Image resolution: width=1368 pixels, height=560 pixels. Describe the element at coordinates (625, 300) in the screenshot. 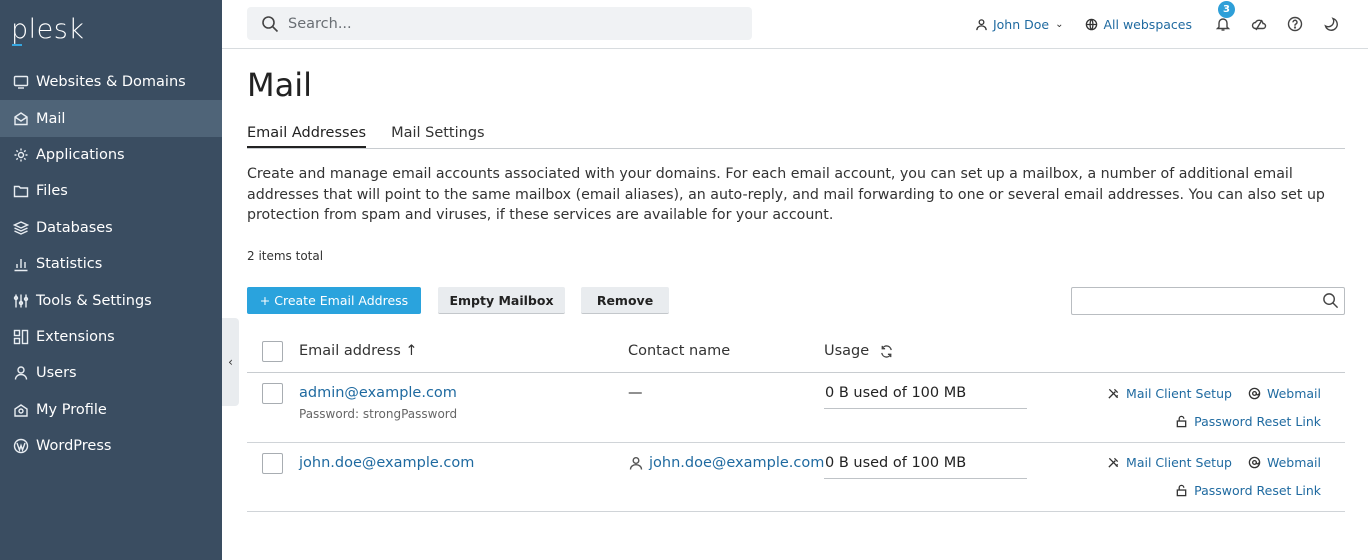

I see `remove-button: Remove` at that location.